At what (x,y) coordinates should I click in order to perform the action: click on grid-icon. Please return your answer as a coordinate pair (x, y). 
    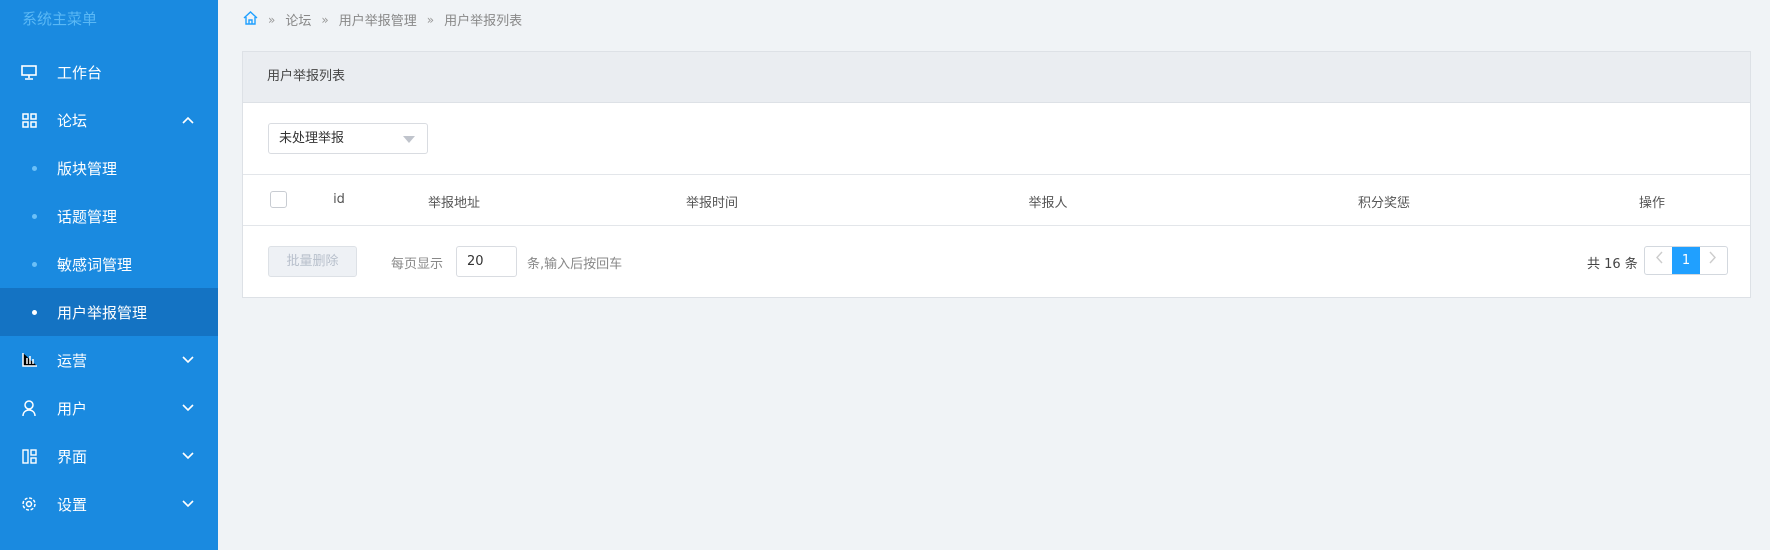
    Looking at the image, I should click on (29, 120).